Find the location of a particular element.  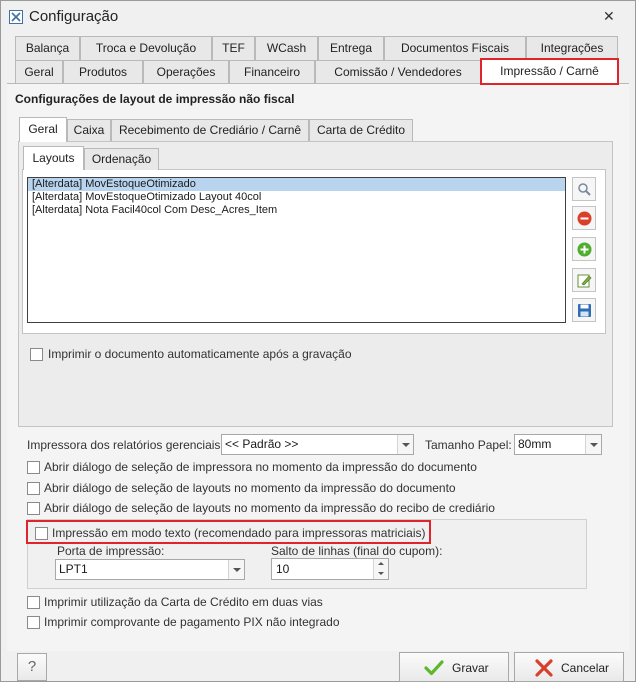

add-button is located at coordinates (584, 249).